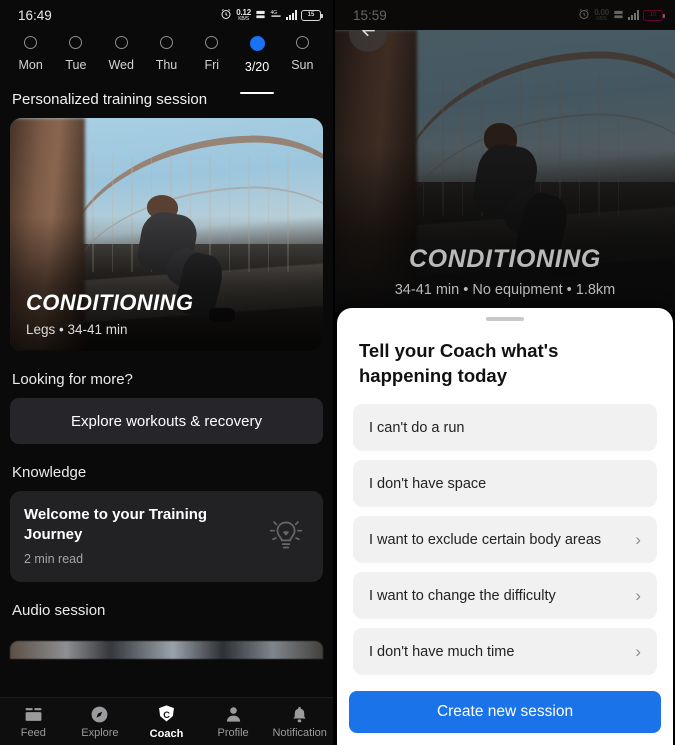 The height and width of the screenshot is (745, 675). What do you see at coordinates (233, 714) in the screenshot?
I see `person-icon` at bounding box center [233, 714].